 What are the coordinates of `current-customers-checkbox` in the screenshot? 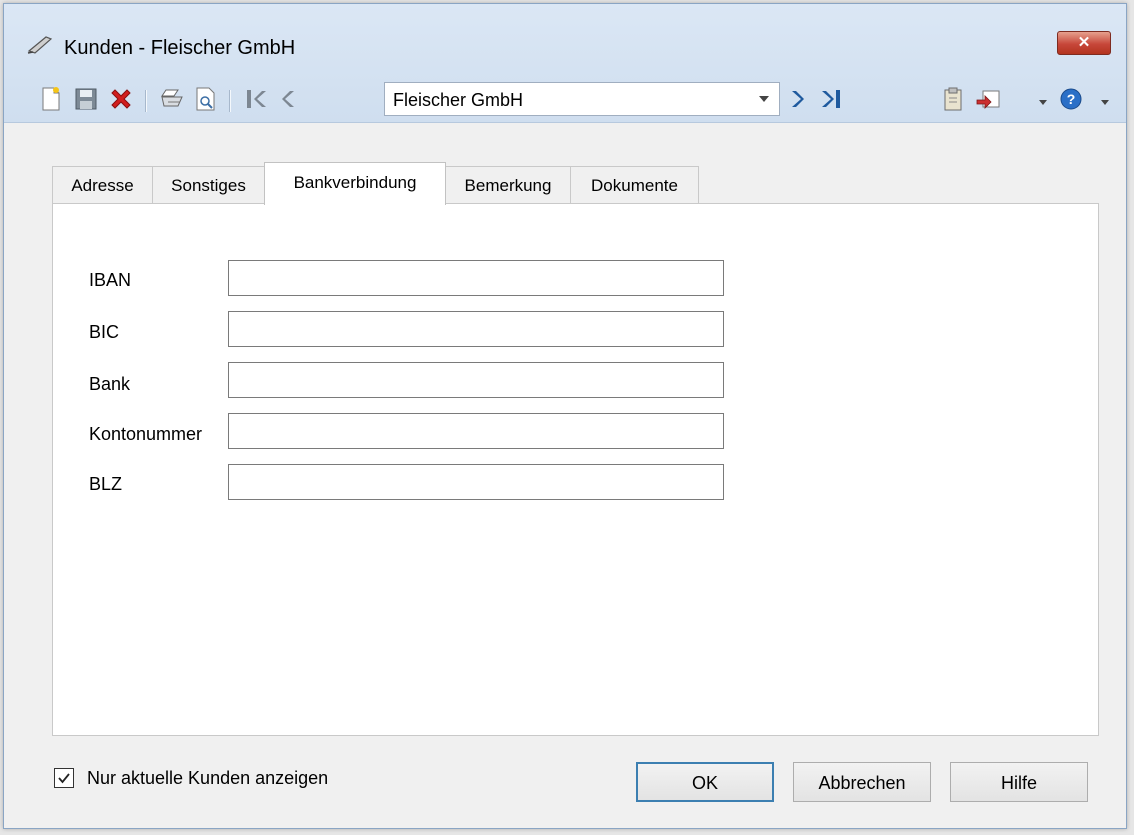 It's located at (64, 778).